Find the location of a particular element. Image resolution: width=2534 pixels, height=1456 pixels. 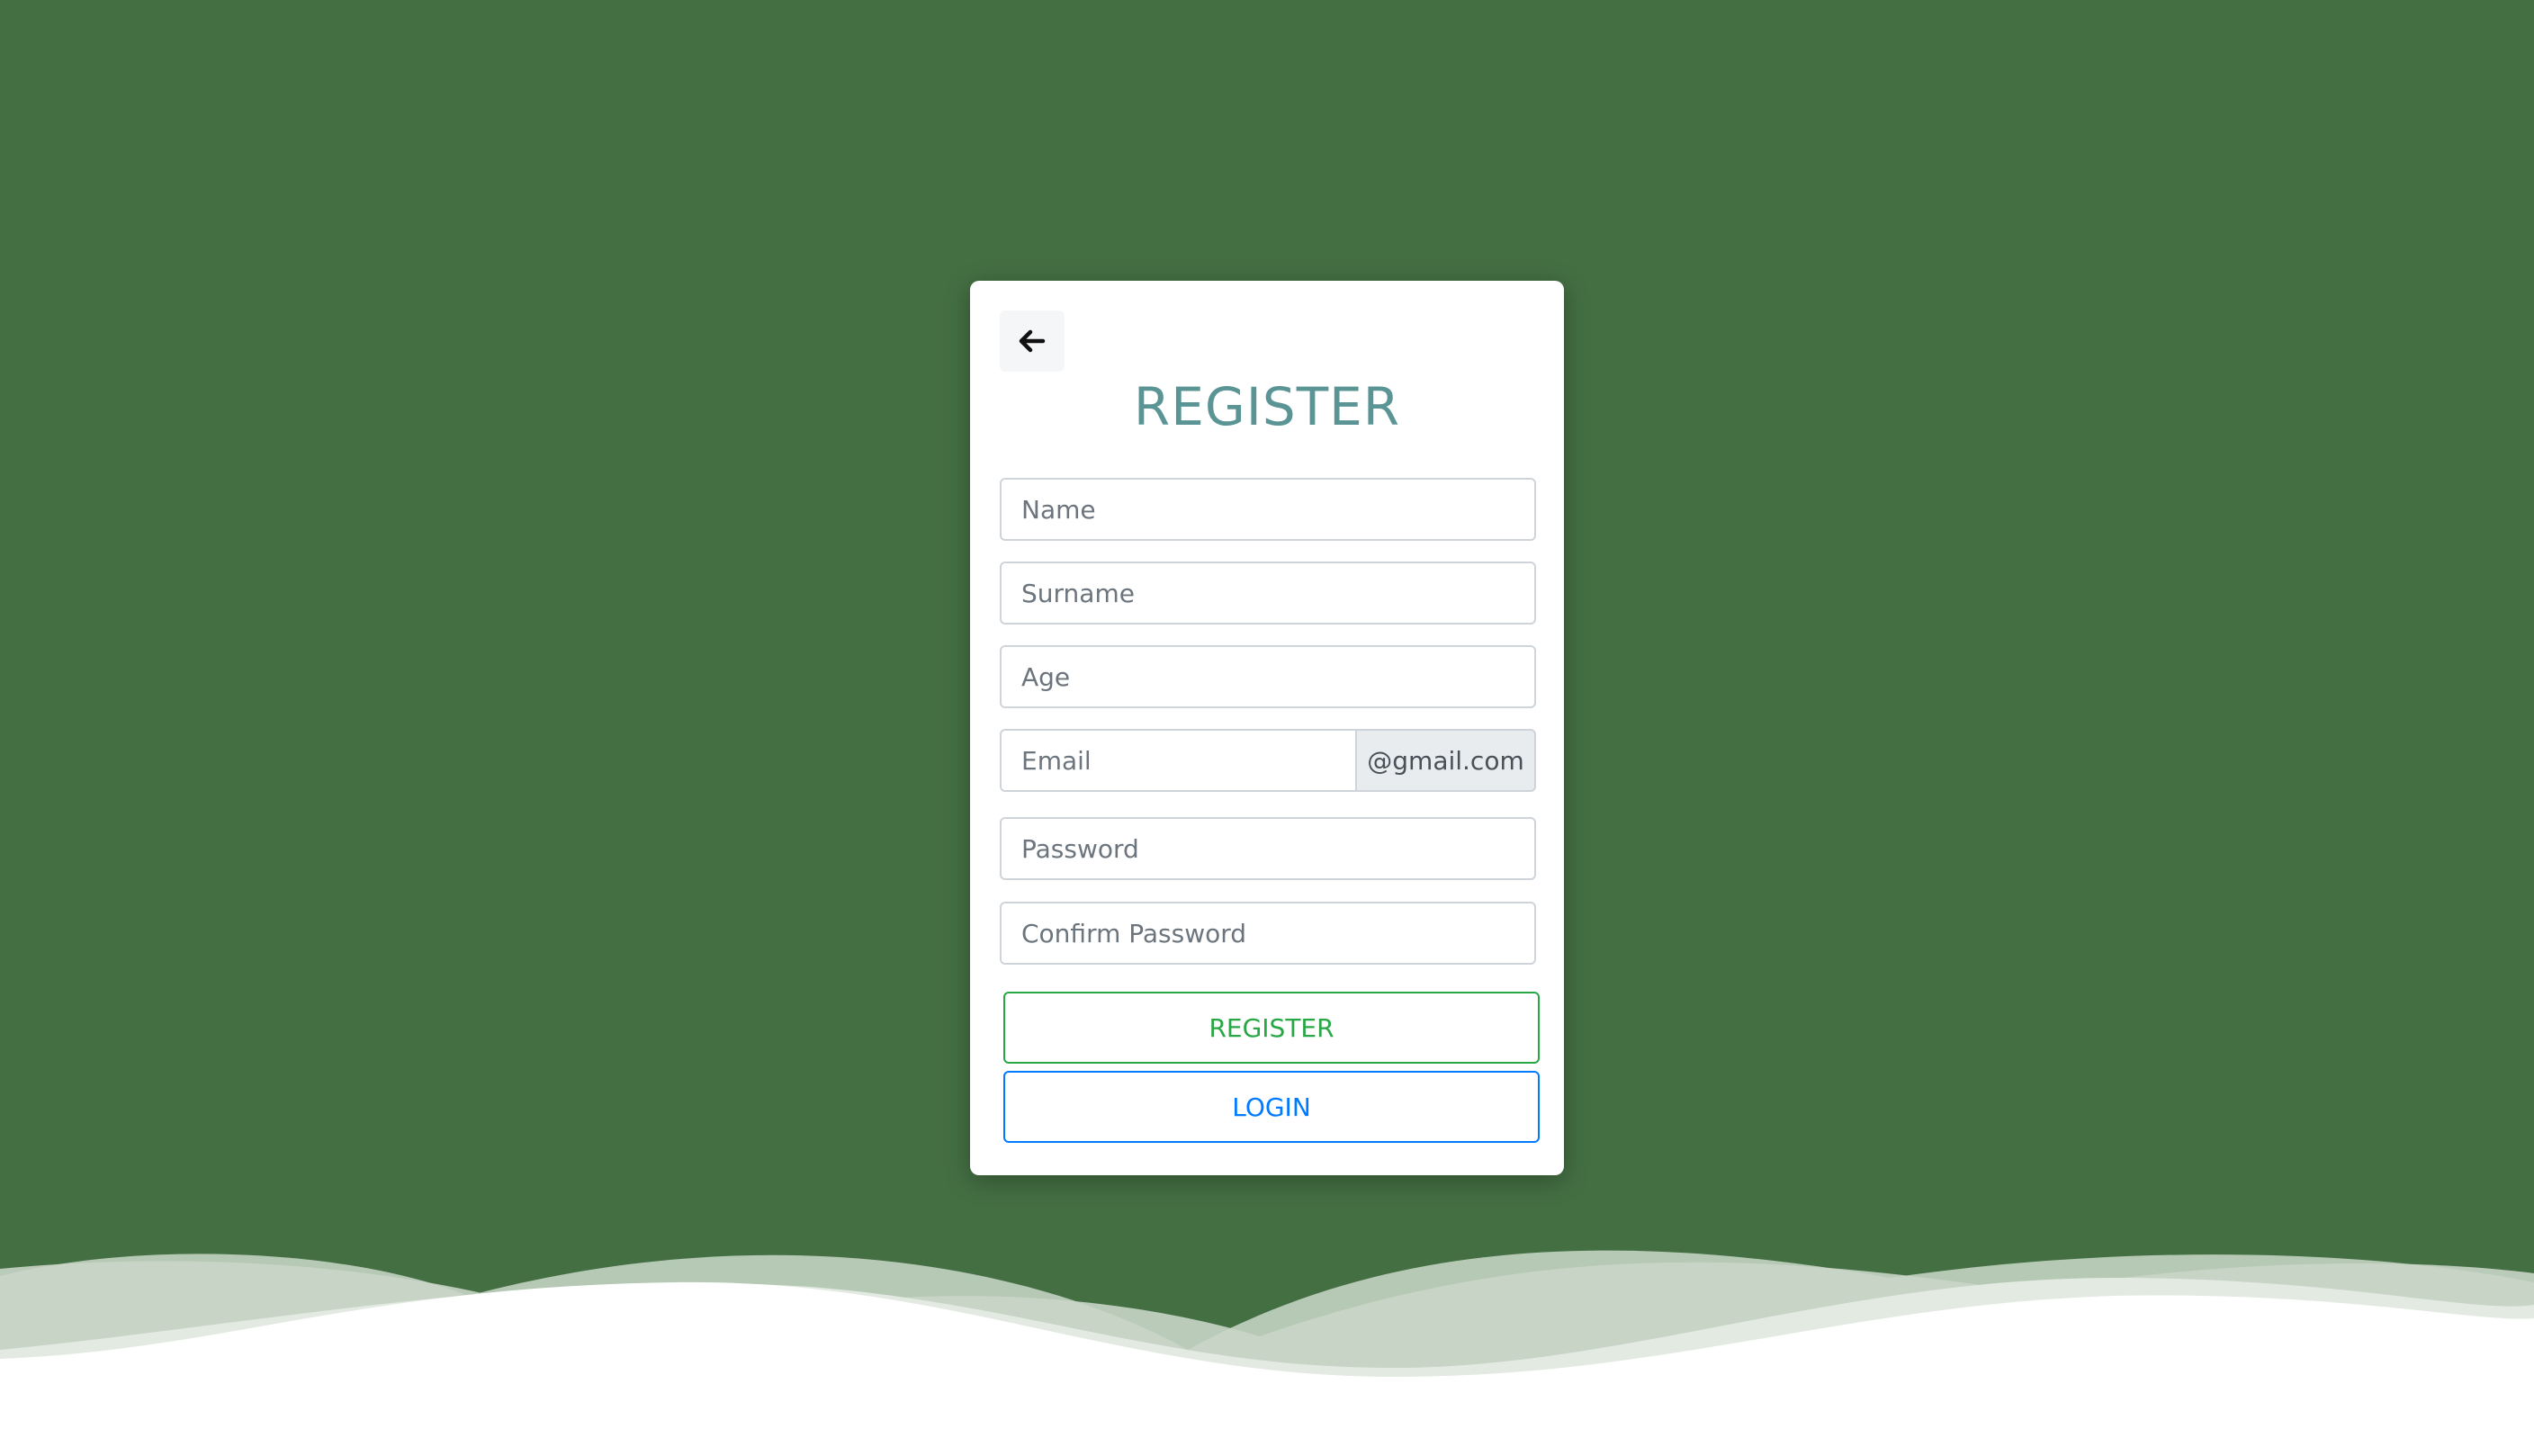

email-domain-addon: @gmail.com is located at coordinates (1447, 760).